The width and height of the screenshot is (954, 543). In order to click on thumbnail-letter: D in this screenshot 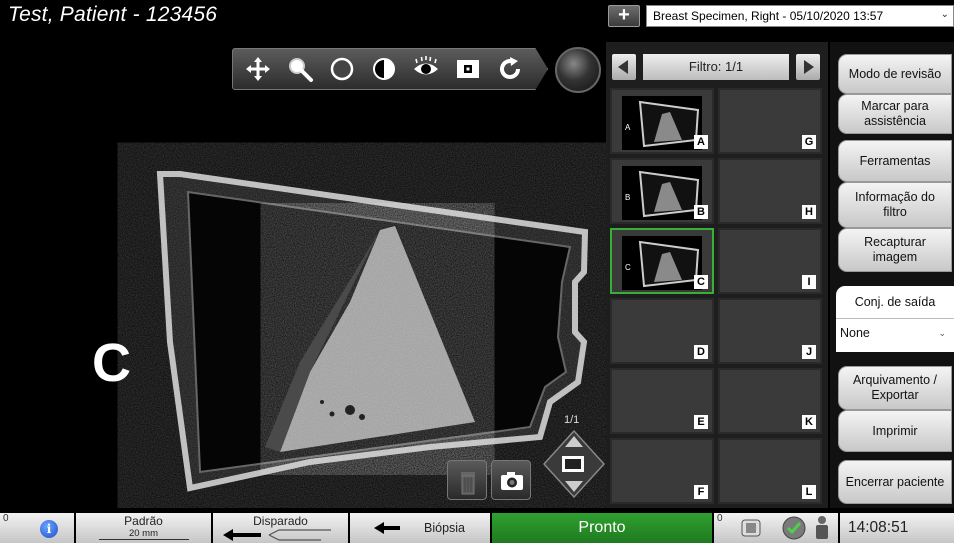, I will do `click(701, 352)`.